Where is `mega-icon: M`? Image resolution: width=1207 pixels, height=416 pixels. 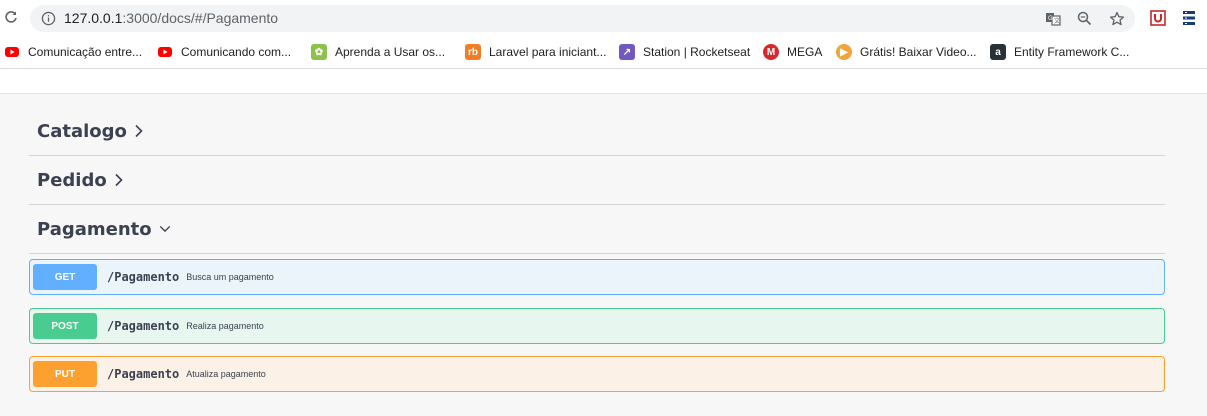
mega-icon: M is located at coordinates (771, 52).